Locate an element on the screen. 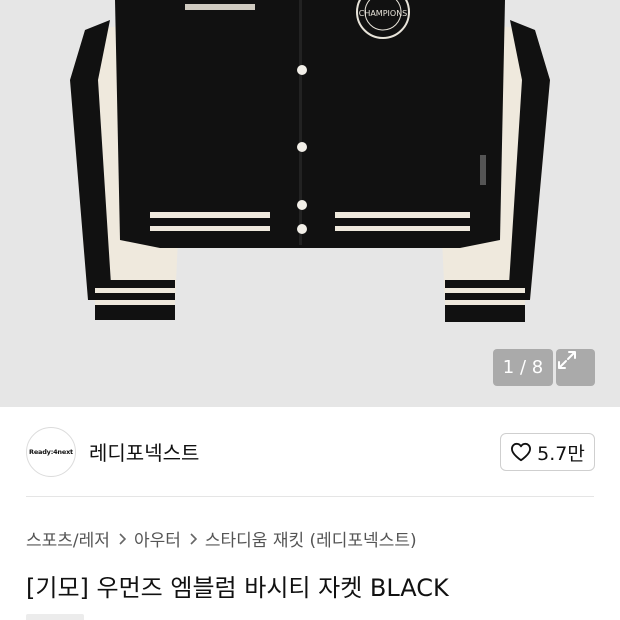 The height and width of the screenshot is (620, 620). divider is located at coordinates (310, 496).